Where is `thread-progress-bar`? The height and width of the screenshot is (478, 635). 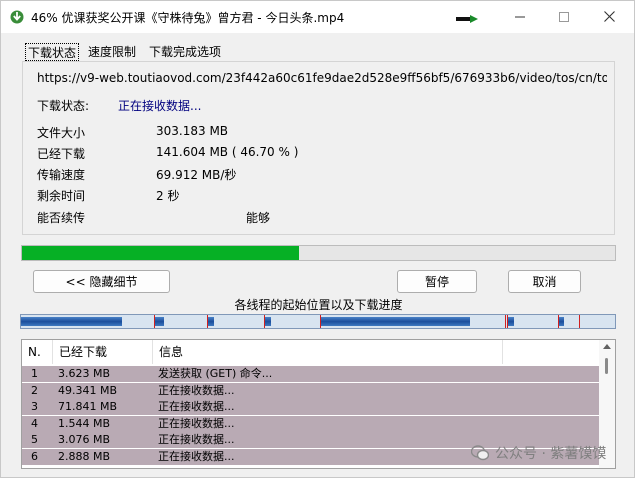 thread-progress-bar is located at coordinates (318, 321).